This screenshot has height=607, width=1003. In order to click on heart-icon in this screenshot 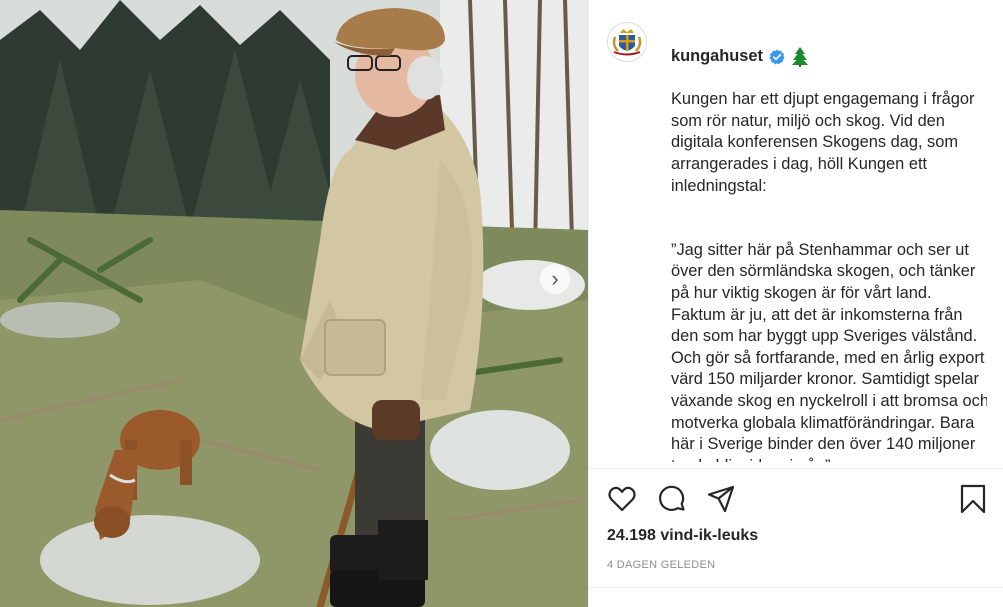, I will do `click(622, 499)`.